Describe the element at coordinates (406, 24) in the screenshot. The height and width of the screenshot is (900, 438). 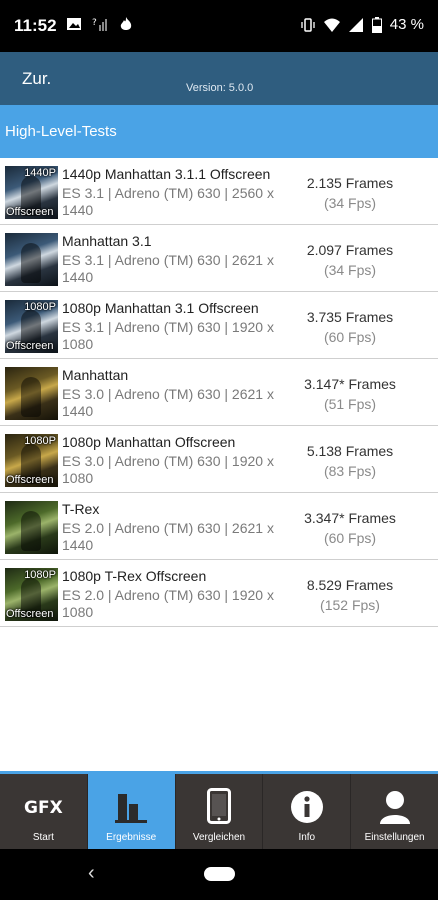
I see `battery-percent: 43 %` at that location.